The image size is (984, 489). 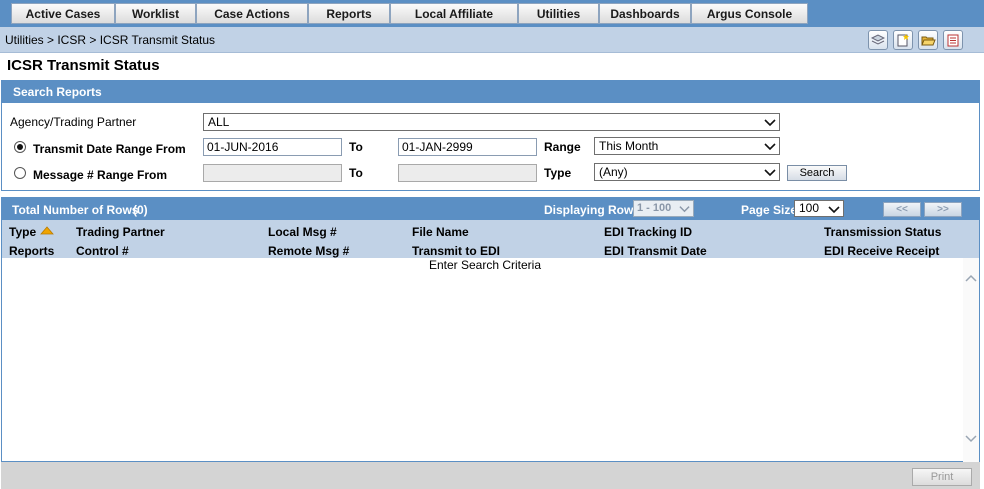 What do you see at coordinates (485, 265) in the screenshot?
I see `empty-message: Enter Search Criteria` at bounding box center [485, 265].